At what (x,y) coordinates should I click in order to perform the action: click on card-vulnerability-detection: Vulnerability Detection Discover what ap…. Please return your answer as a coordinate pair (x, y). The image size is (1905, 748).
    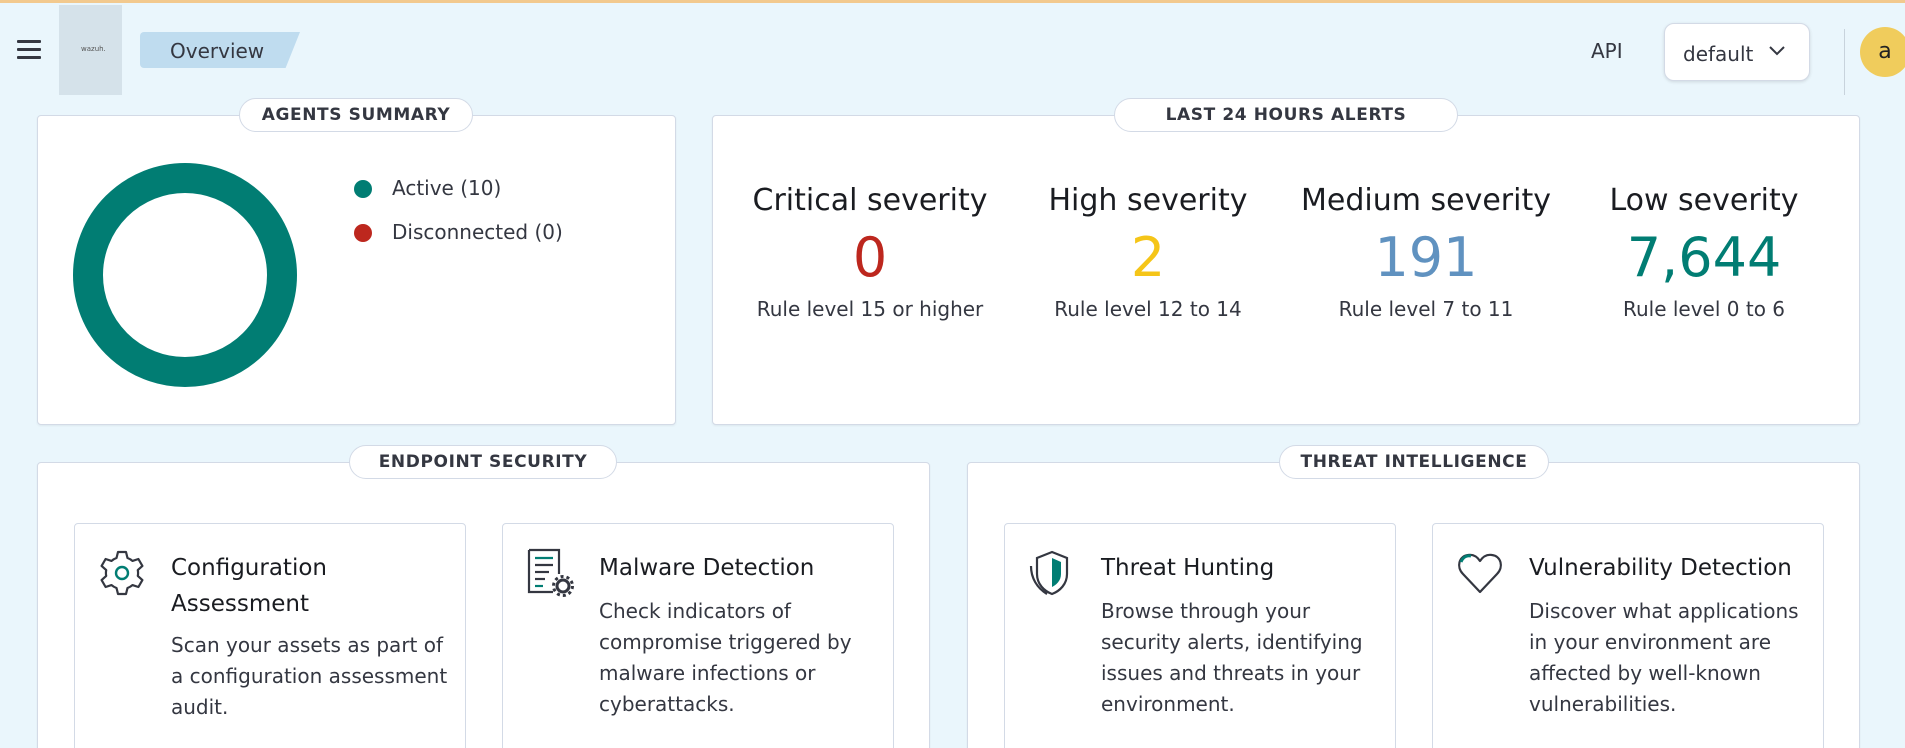
    Looking at the image, I should click on (1628, 635).